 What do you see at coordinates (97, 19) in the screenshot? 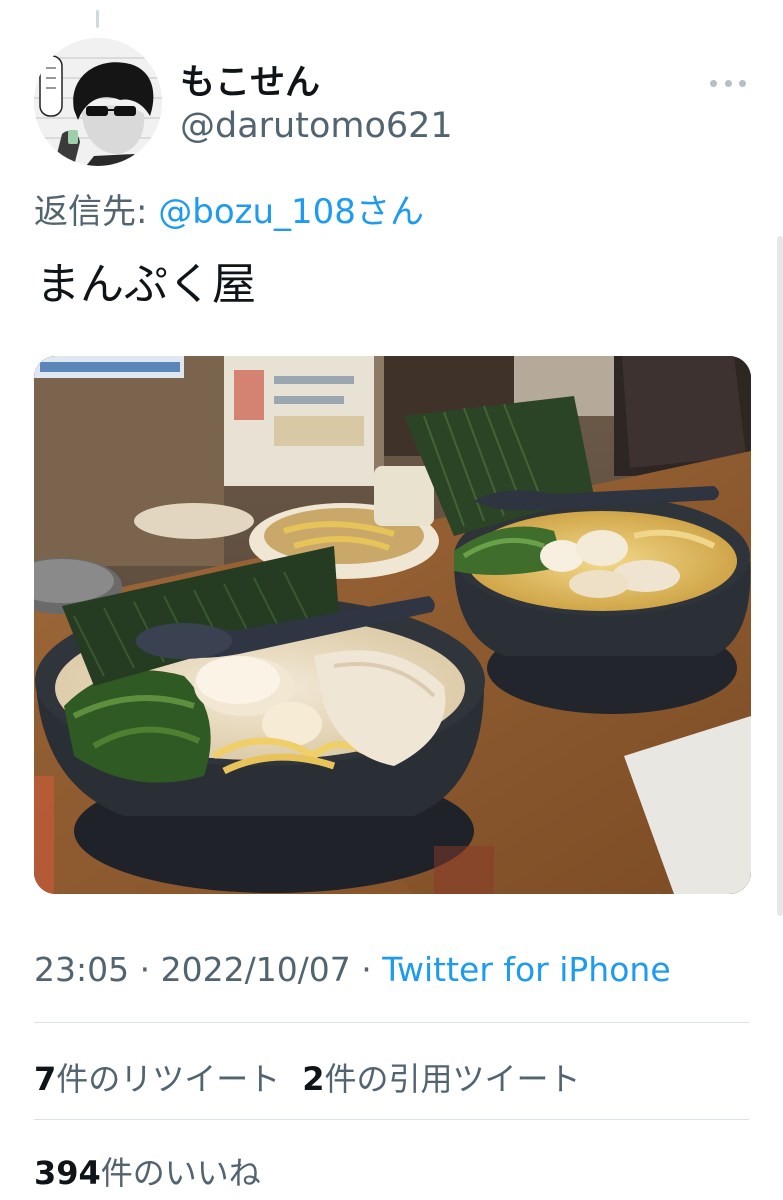
I see `thread-connector-line` at bounding box center [97, 19].